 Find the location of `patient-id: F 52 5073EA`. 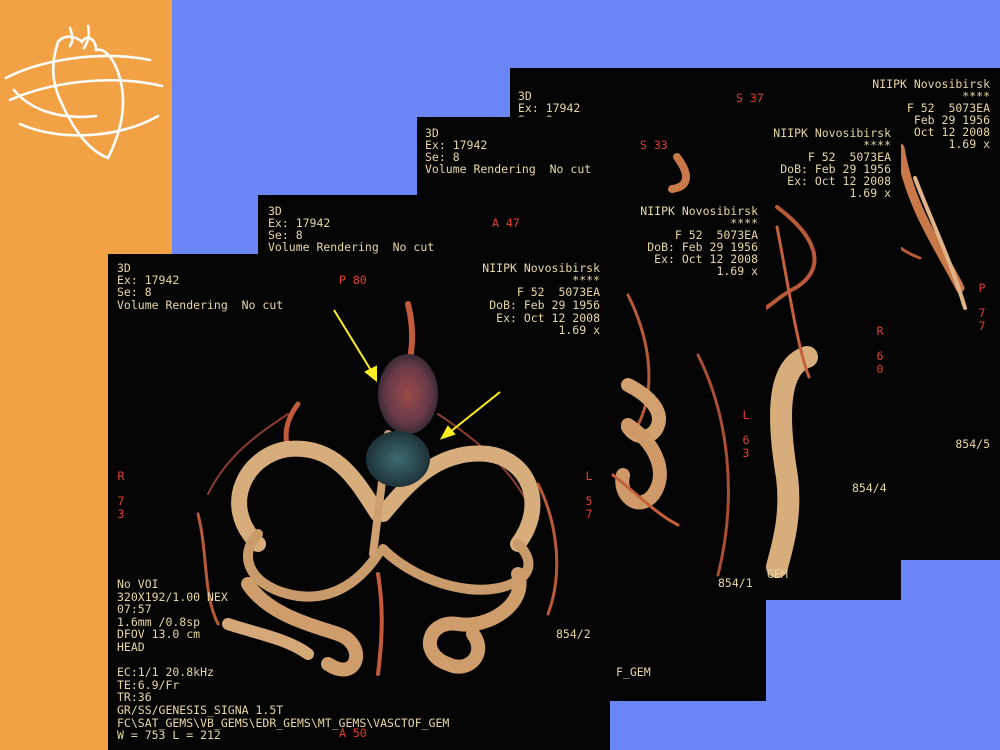

patient-id: F 52 5073EA is located at coordinates (558, 292).